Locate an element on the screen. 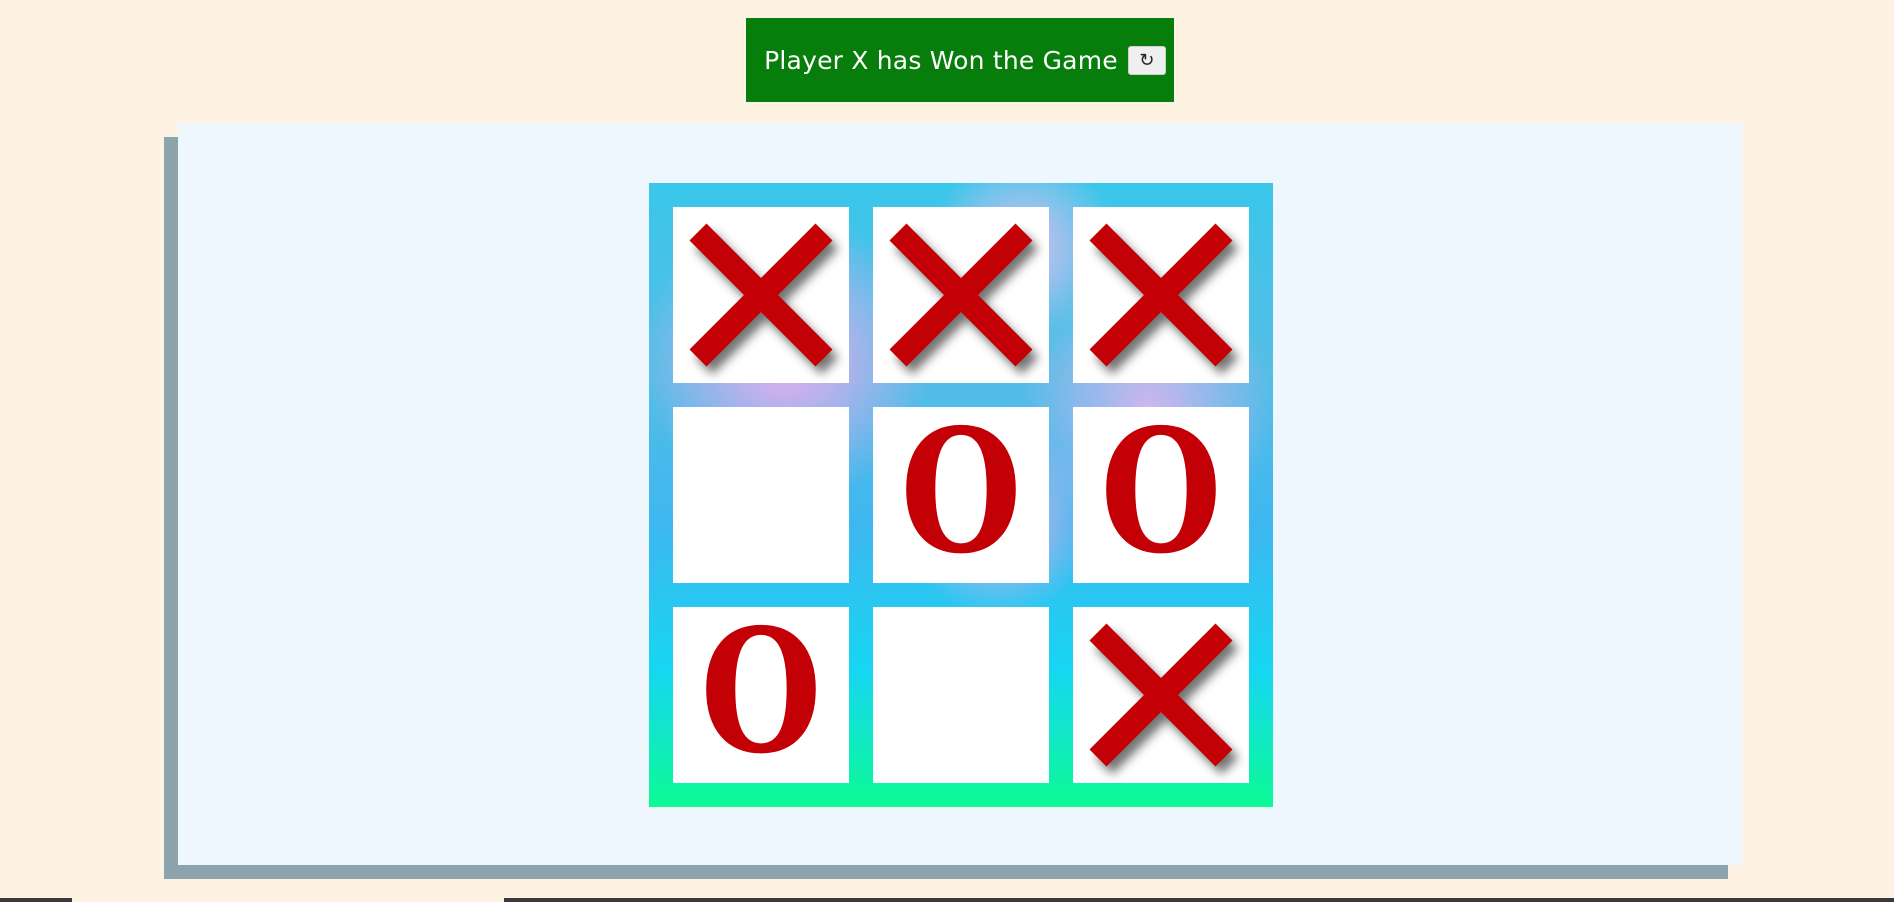  board-cell-7: O is located at coordinates (761, 695).